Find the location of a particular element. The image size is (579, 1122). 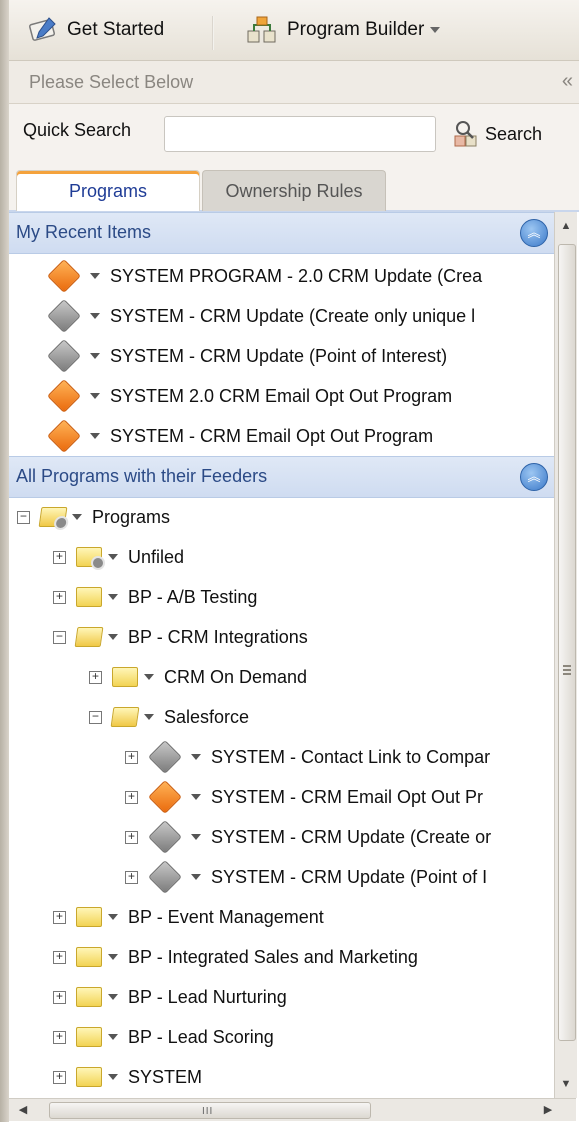

quick-search-input is located at coordinates (300, 134).